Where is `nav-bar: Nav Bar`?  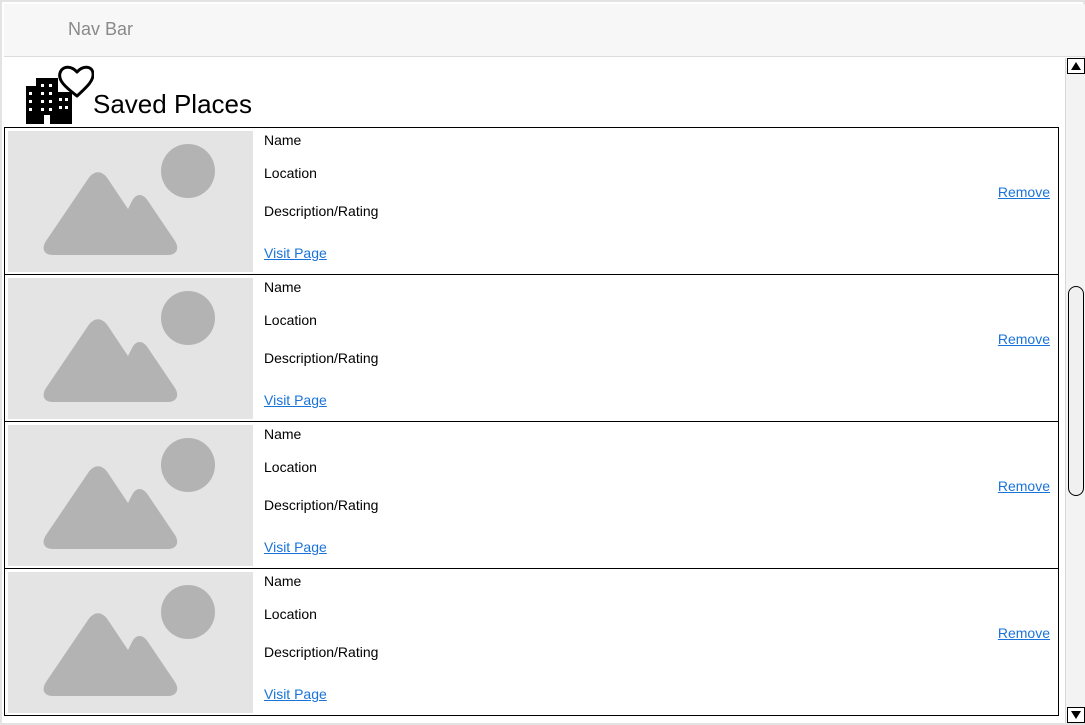
nav-bar: Nav Bar is located at coordinates (544, 30).